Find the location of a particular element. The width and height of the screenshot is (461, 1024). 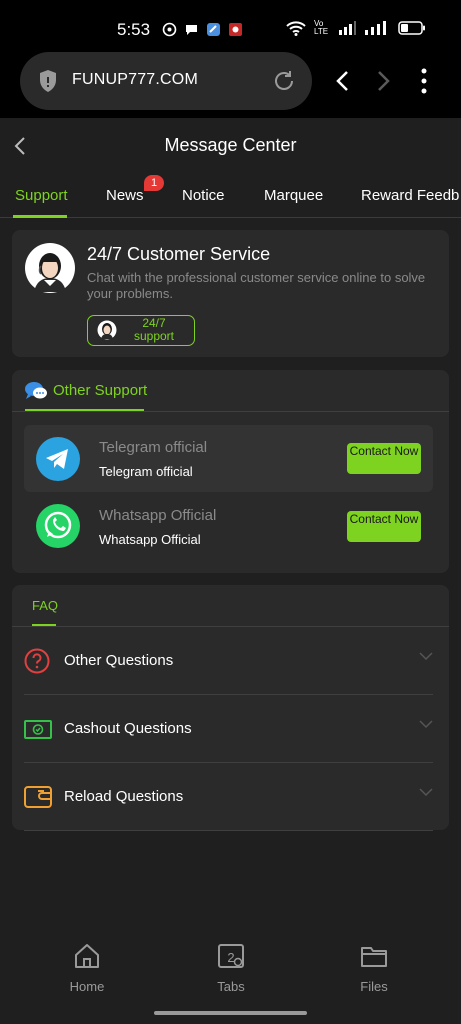

page-title: Message Center is located at coordinates (230, 145).